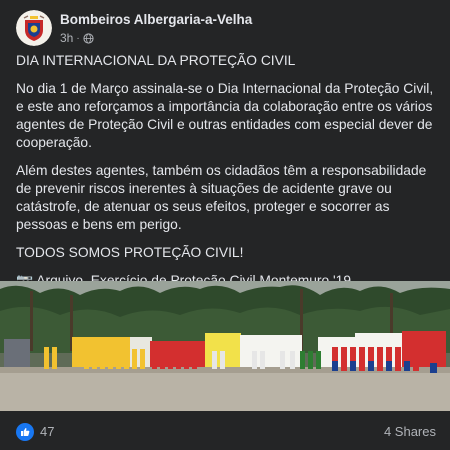  What do you see at coordinates (156, 60) in the screenshot?
I see `post-heading: DIA INTERNACIONAL DA PROTEÇÃO CIVIL` at bounding box center [156, 60].